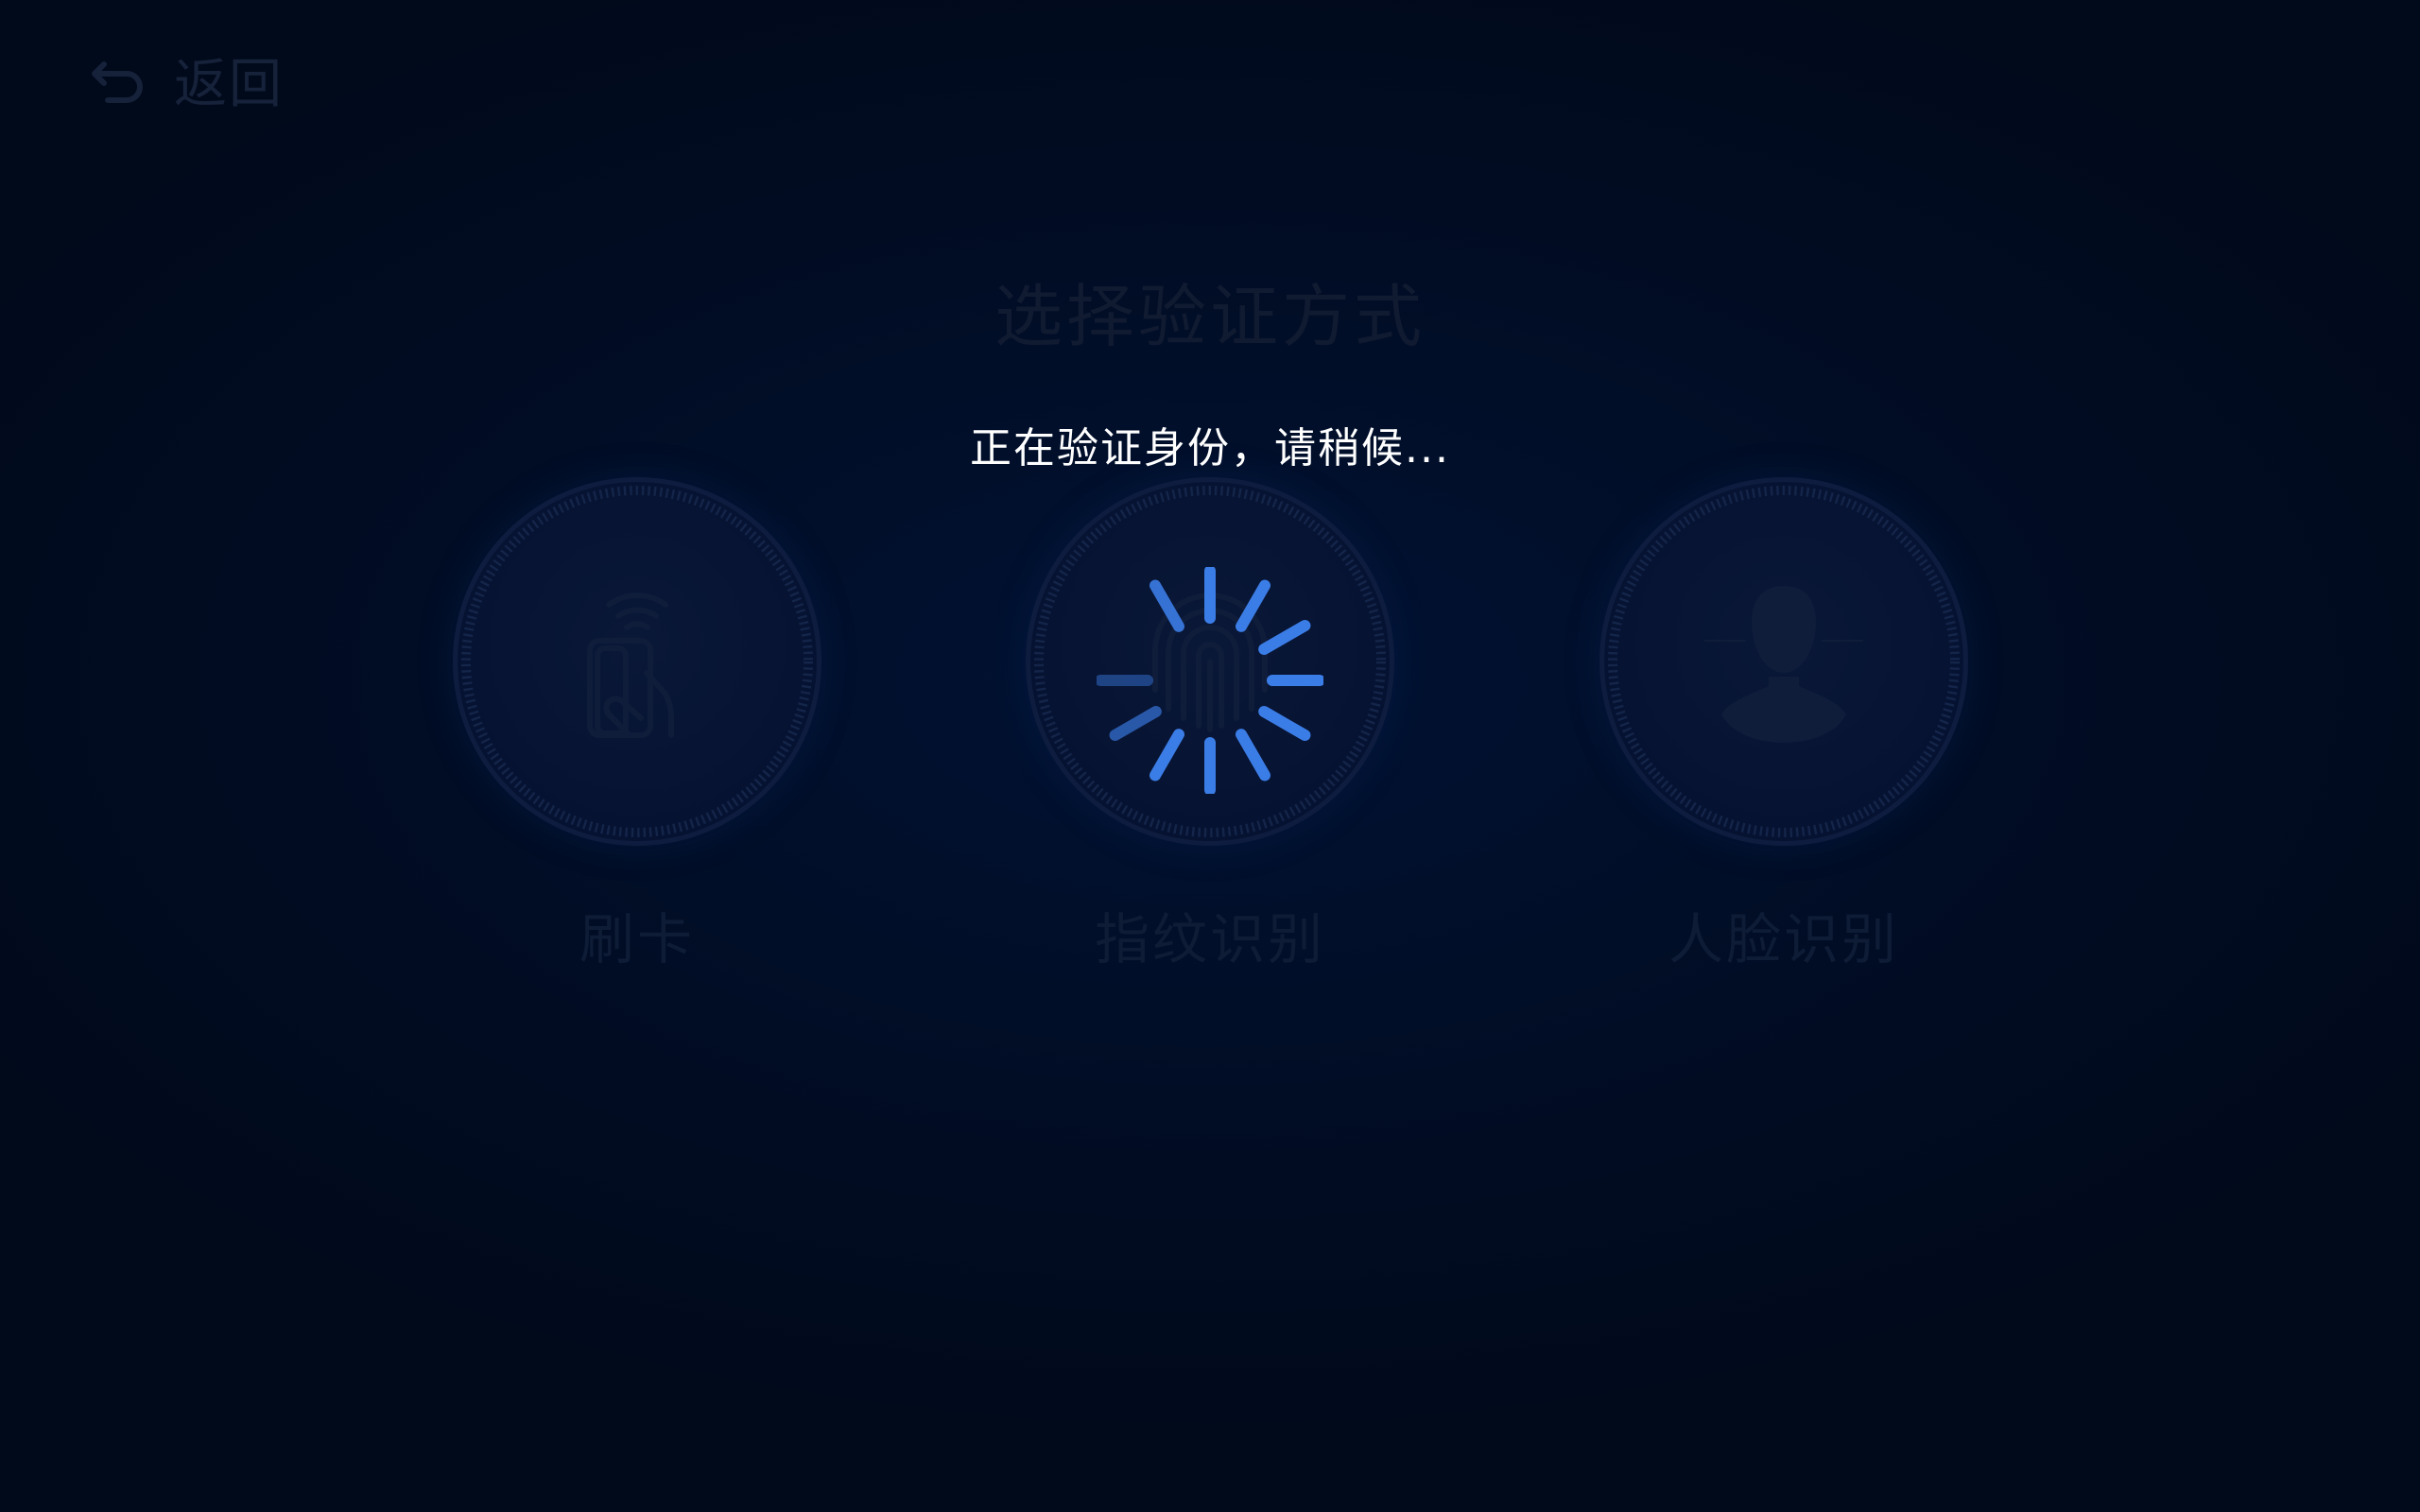 The image size is (2420, 1512). Describe the element at coordinates (1210, 316) in the screenshot. I see `page-title: 选择验证方式` at that location.